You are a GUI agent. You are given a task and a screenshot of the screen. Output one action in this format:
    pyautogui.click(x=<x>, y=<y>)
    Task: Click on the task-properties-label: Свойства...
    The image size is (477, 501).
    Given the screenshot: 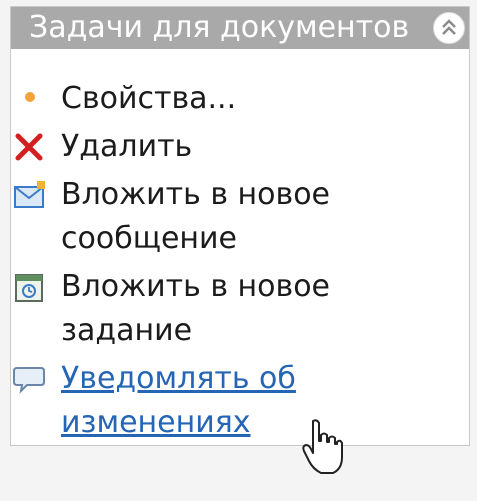 What is the action you would take?
    pyautogui.click(x=149, y=98)
    